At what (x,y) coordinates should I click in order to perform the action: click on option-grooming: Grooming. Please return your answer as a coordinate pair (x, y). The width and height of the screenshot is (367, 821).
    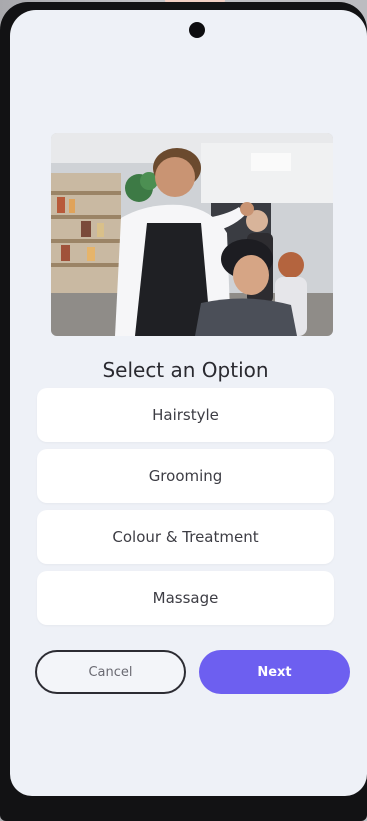
    Looking at the image, I should click on (185, 476).